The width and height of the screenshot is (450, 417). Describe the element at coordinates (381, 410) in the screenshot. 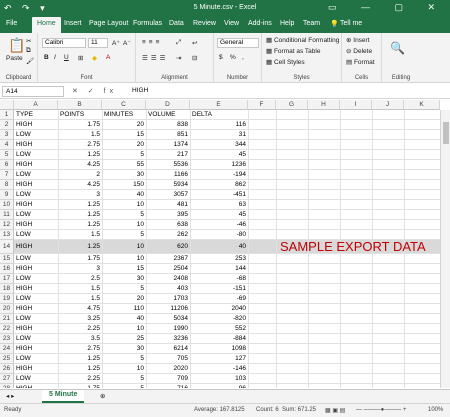

I see `zoom-slider: — ────●──── +` at that location.